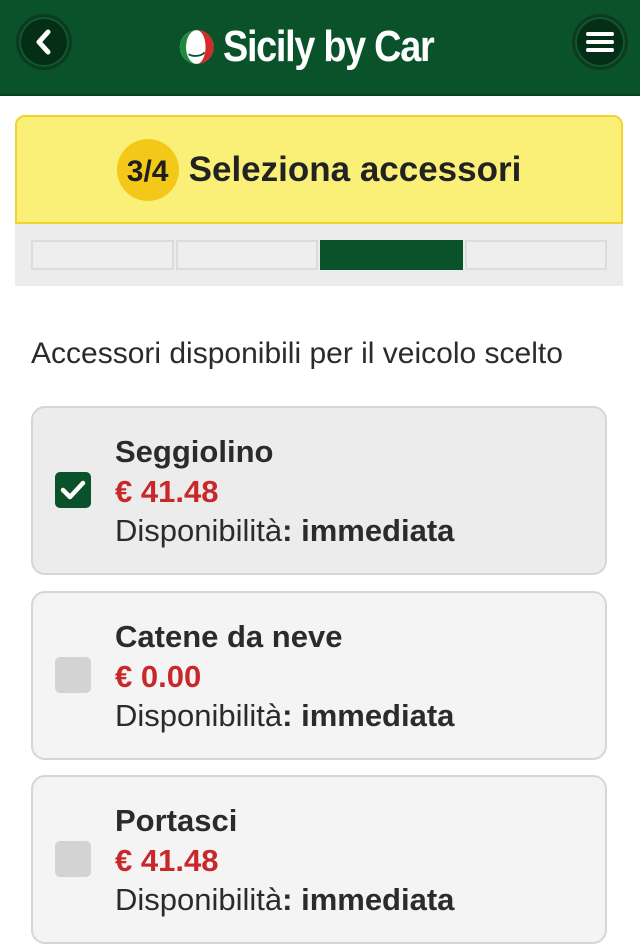 Image resolution: width=640 pixels, height=944 pixels. I want to click on chevron-left-icon, so click(43, 42).